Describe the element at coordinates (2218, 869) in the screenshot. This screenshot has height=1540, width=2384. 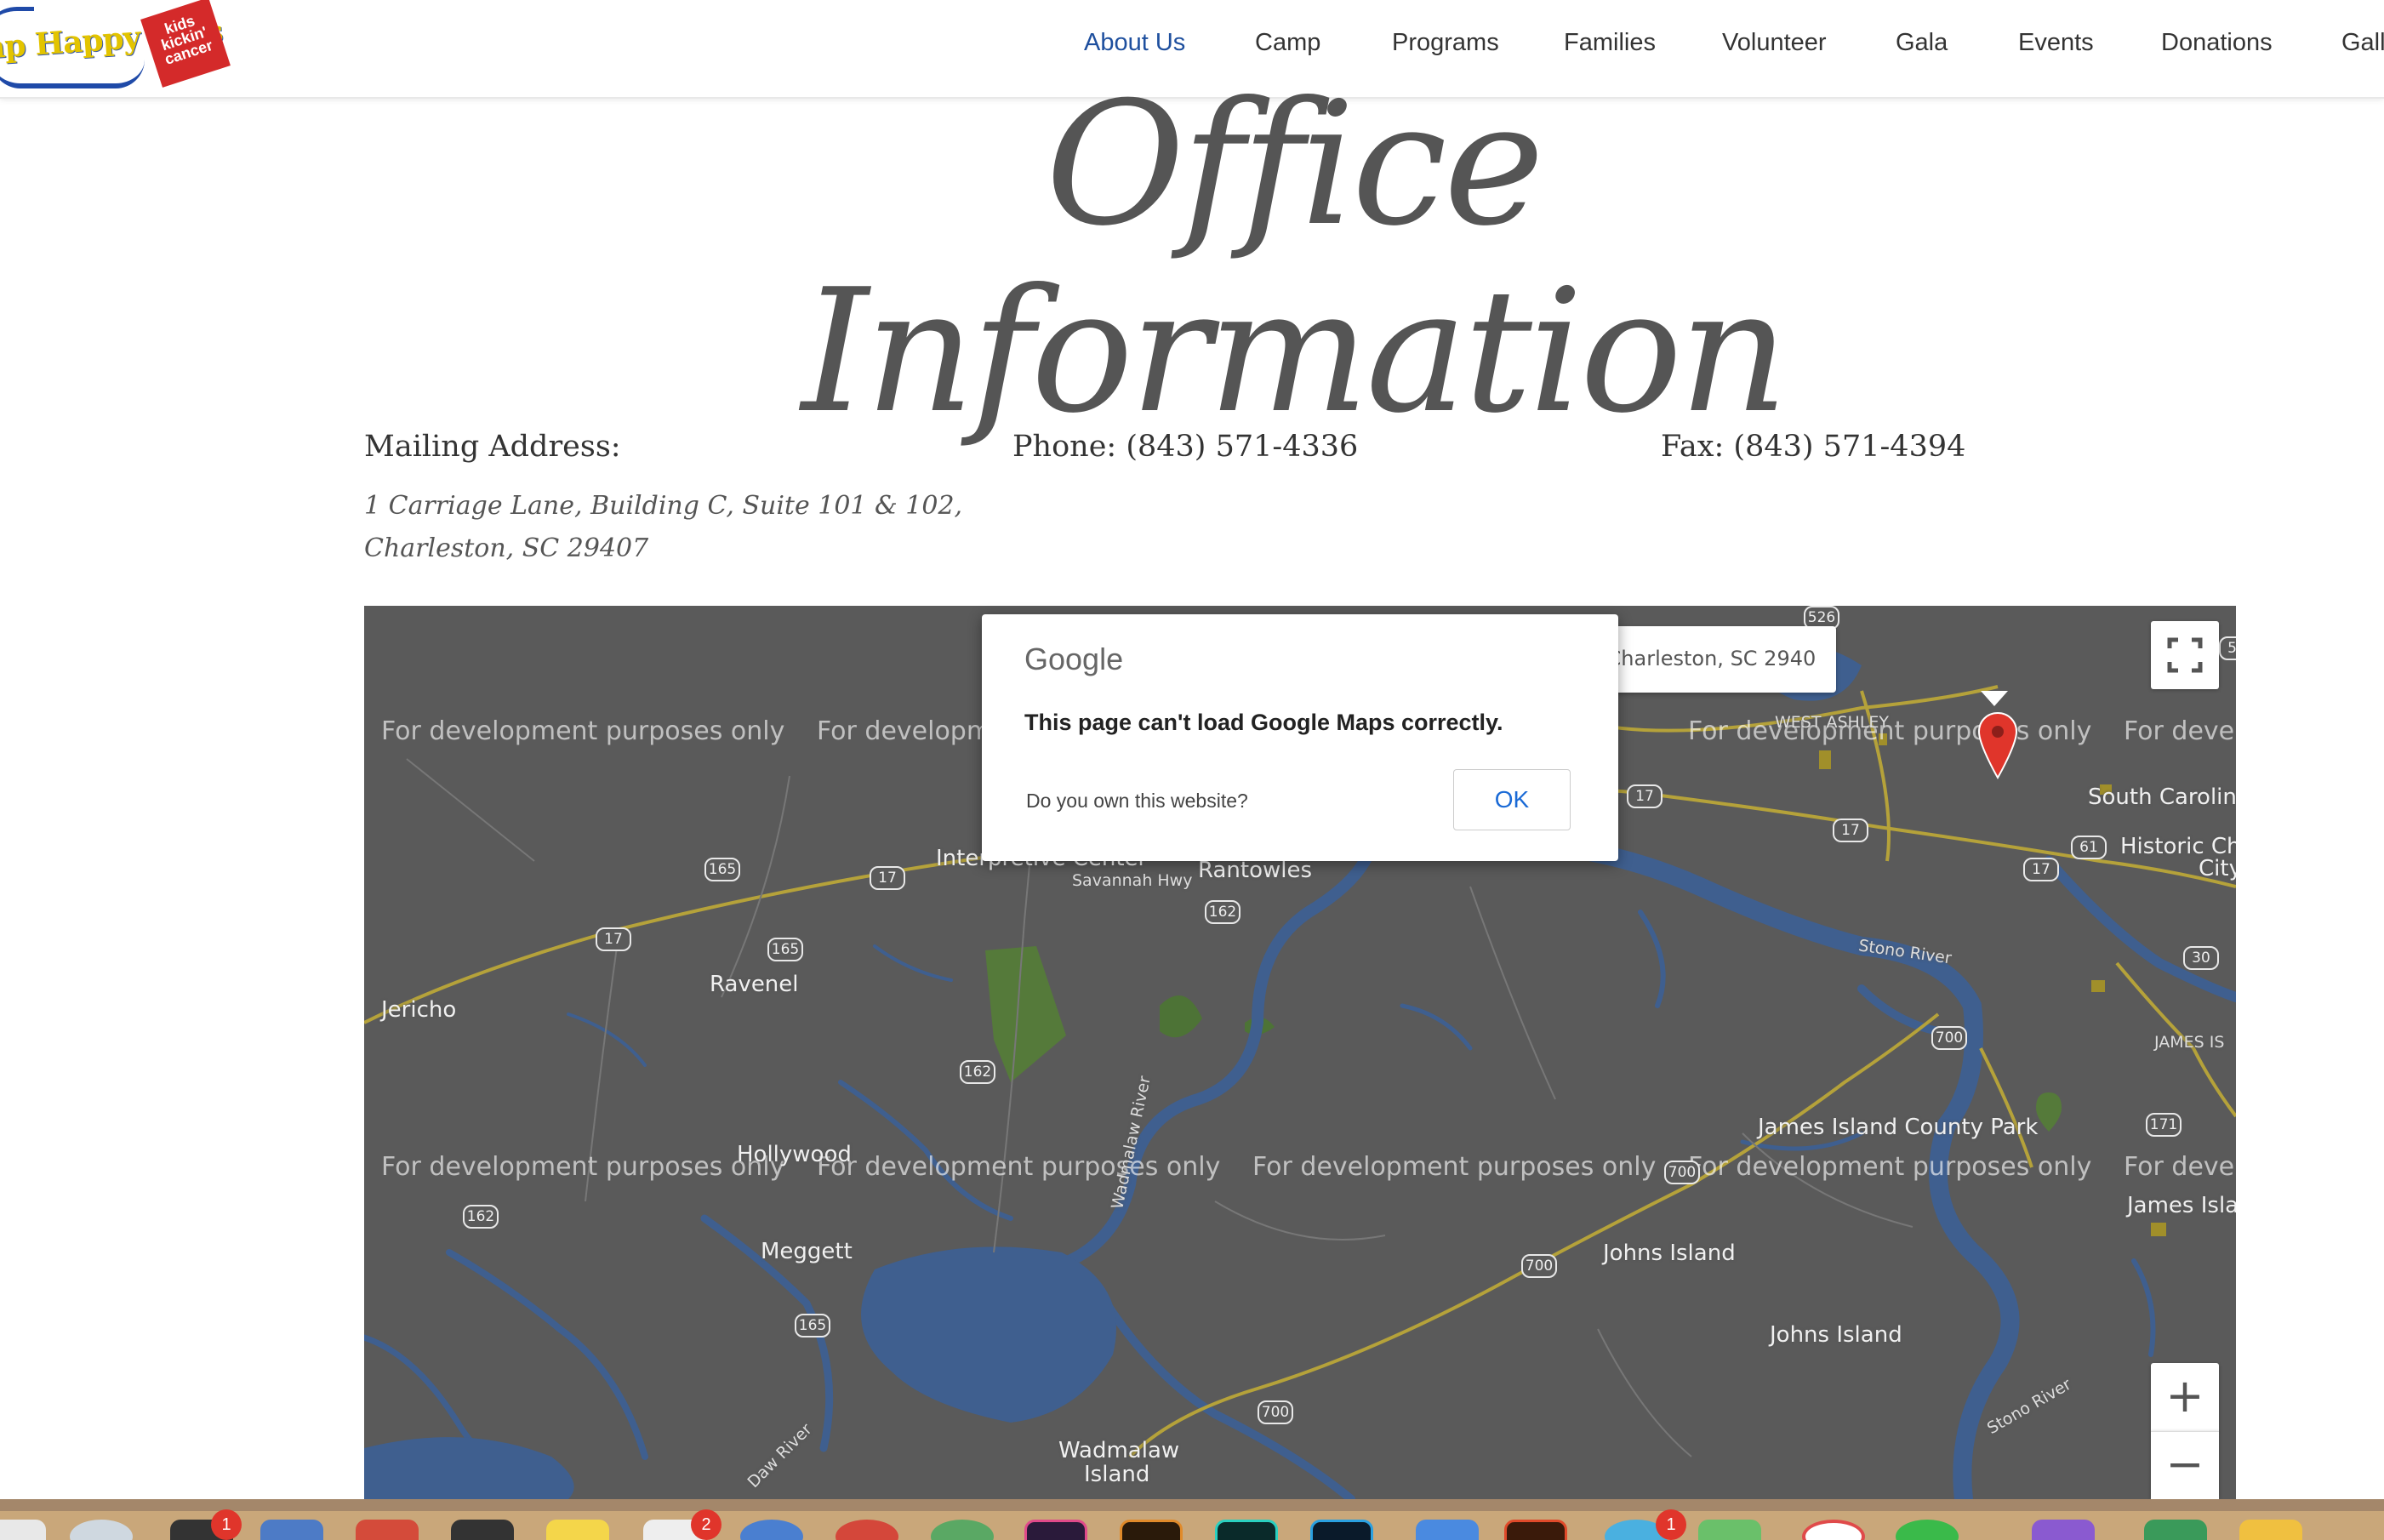
I see `map-label: City` at that location.